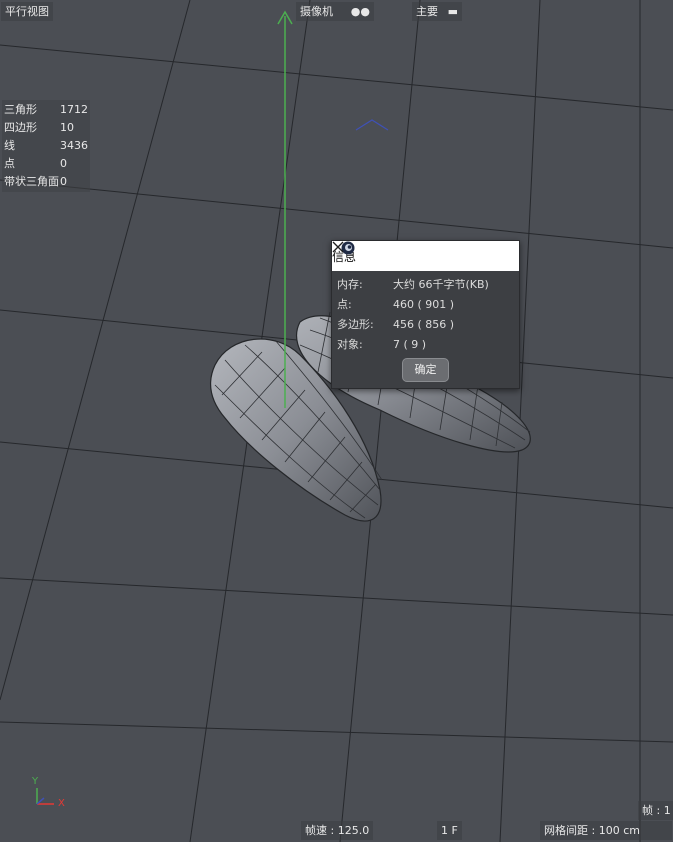 This screenshot has height=842, width=673. What do you see at coordinates (35, 163) in the screenshot?
I see `stat-row: 点0` at bounding box center [35, 163].